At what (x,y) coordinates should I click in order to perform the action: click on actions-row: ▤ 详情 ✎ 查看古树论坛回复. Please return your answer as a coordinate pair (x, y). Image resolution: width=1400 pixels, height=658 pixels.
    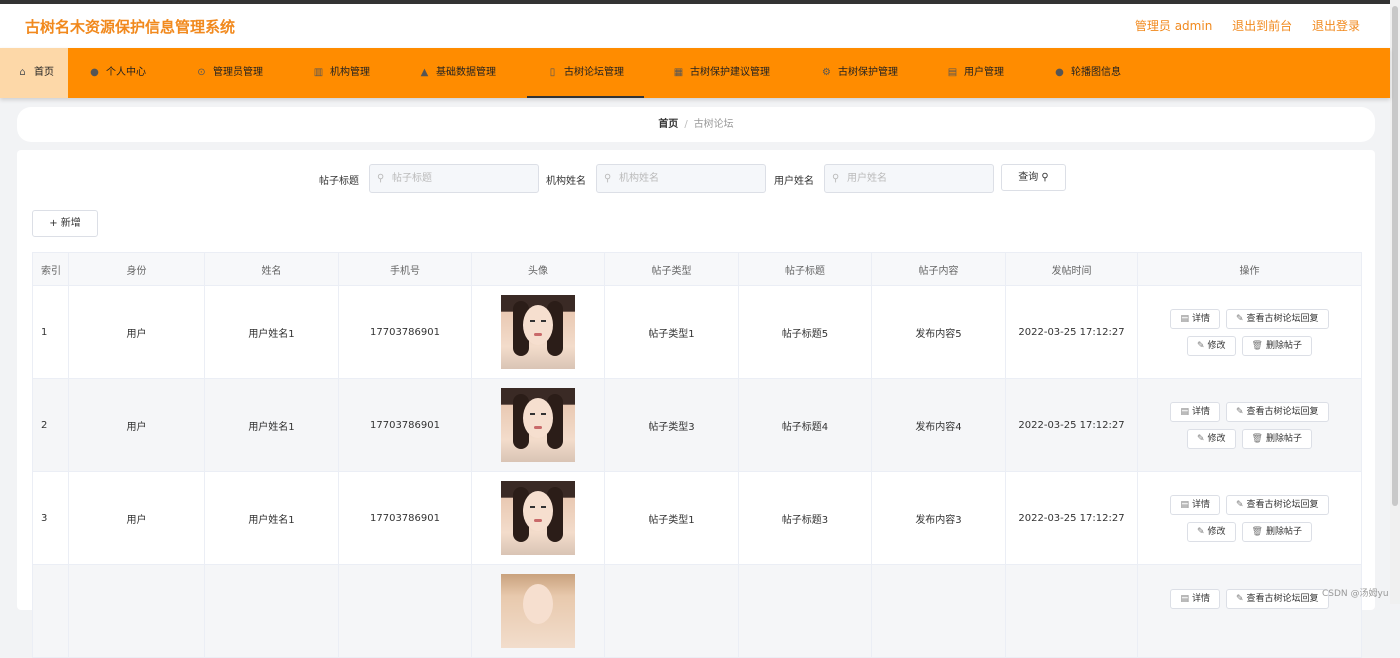
    Looking at the image, I should click on (1249, 599).